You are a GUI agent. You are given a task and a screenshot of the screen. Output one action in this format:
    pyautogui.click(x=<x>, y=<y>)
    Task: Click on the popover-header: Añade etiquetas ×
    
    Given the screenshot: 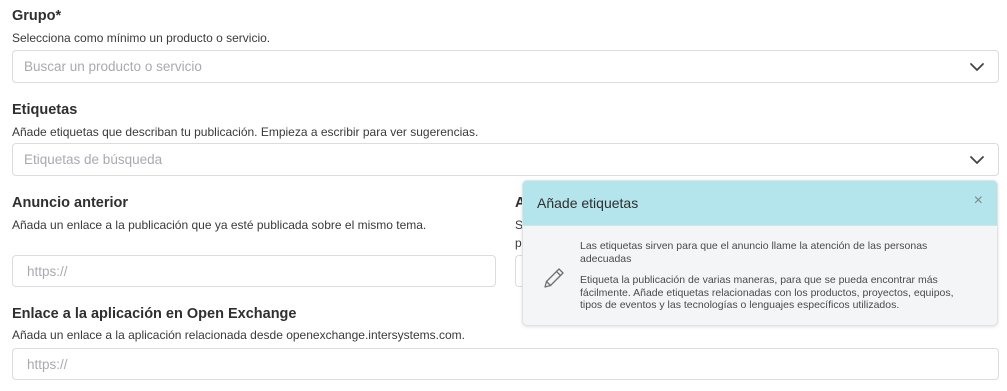 What is the action you would take?
    pyautogui.click(x=760, y=203)
    